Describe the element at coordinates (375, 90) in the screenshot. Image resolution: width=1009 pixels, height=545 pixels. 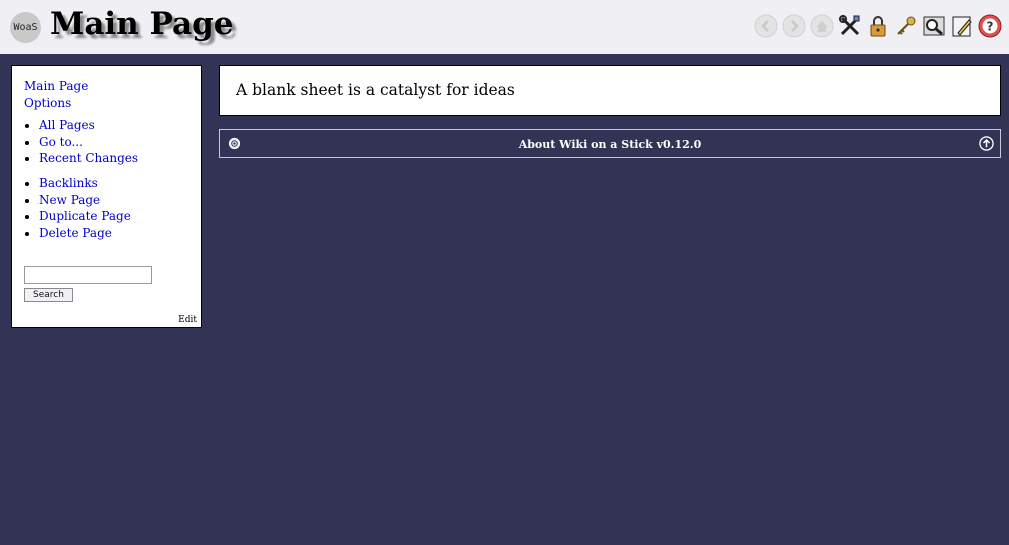
I see `page-content-text: A blank sheet is a catalyst for ideas` at that location.